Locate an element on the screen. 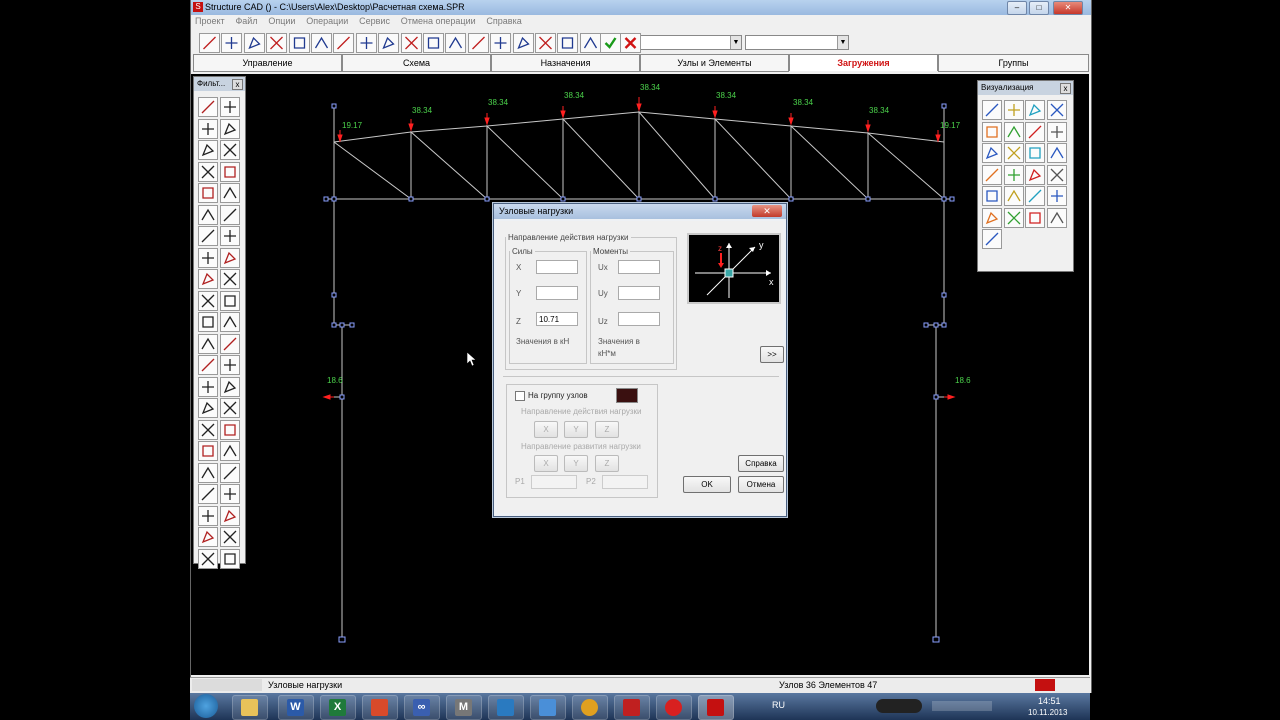 This screenshot has width=1280, height=720. group-distribution-x-button: X is located at coordinates (546, 463).